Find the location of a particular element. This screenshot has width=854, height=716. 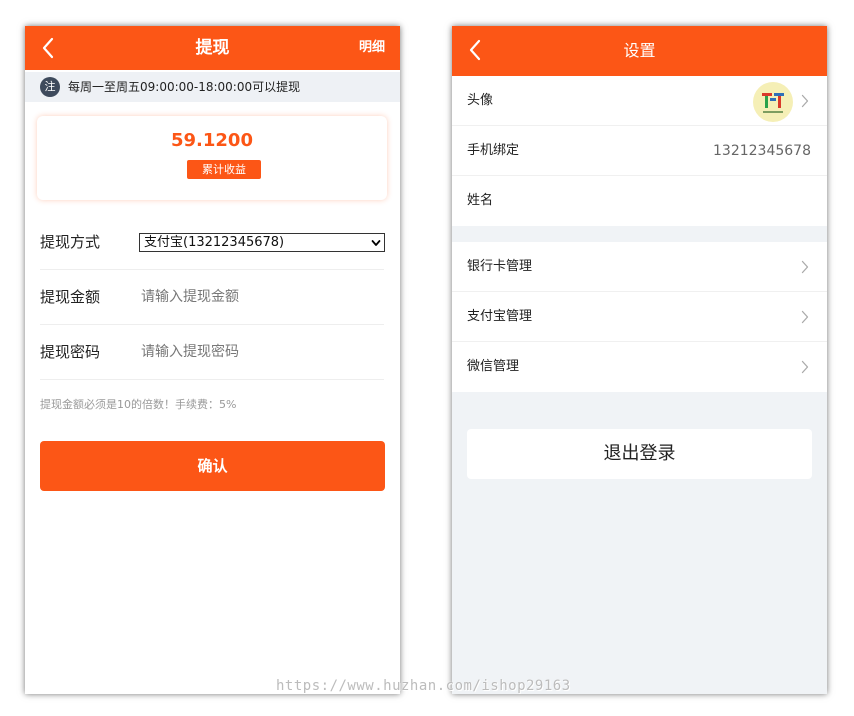

notice-badge: 注 is located at coordinates (50, 87).